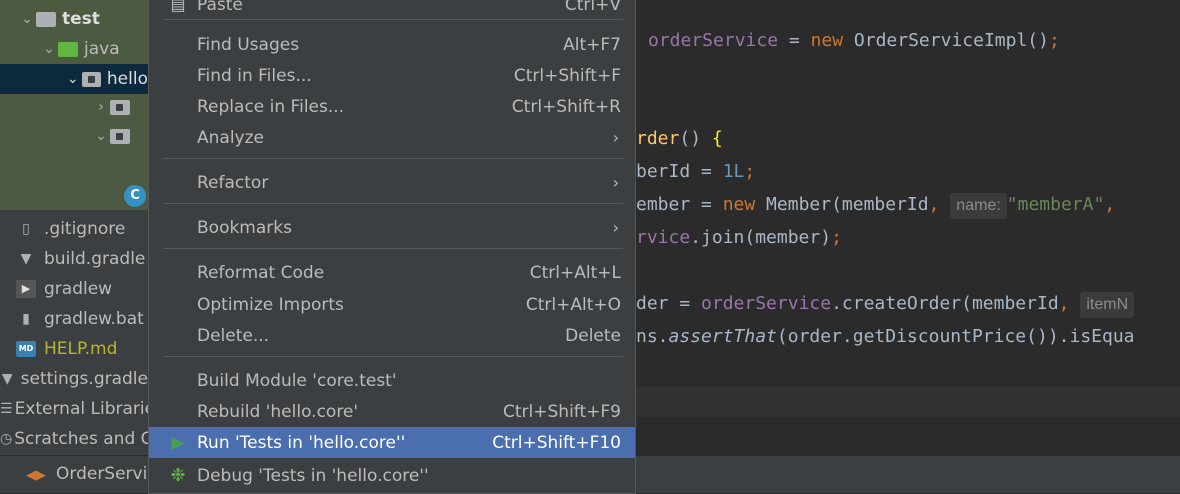 This screenshot has height=494, width=1180. Describe the element at coordinates (392, 137) in the screenshot. I see `menu-item-analyze: Analyze ›` at that location.